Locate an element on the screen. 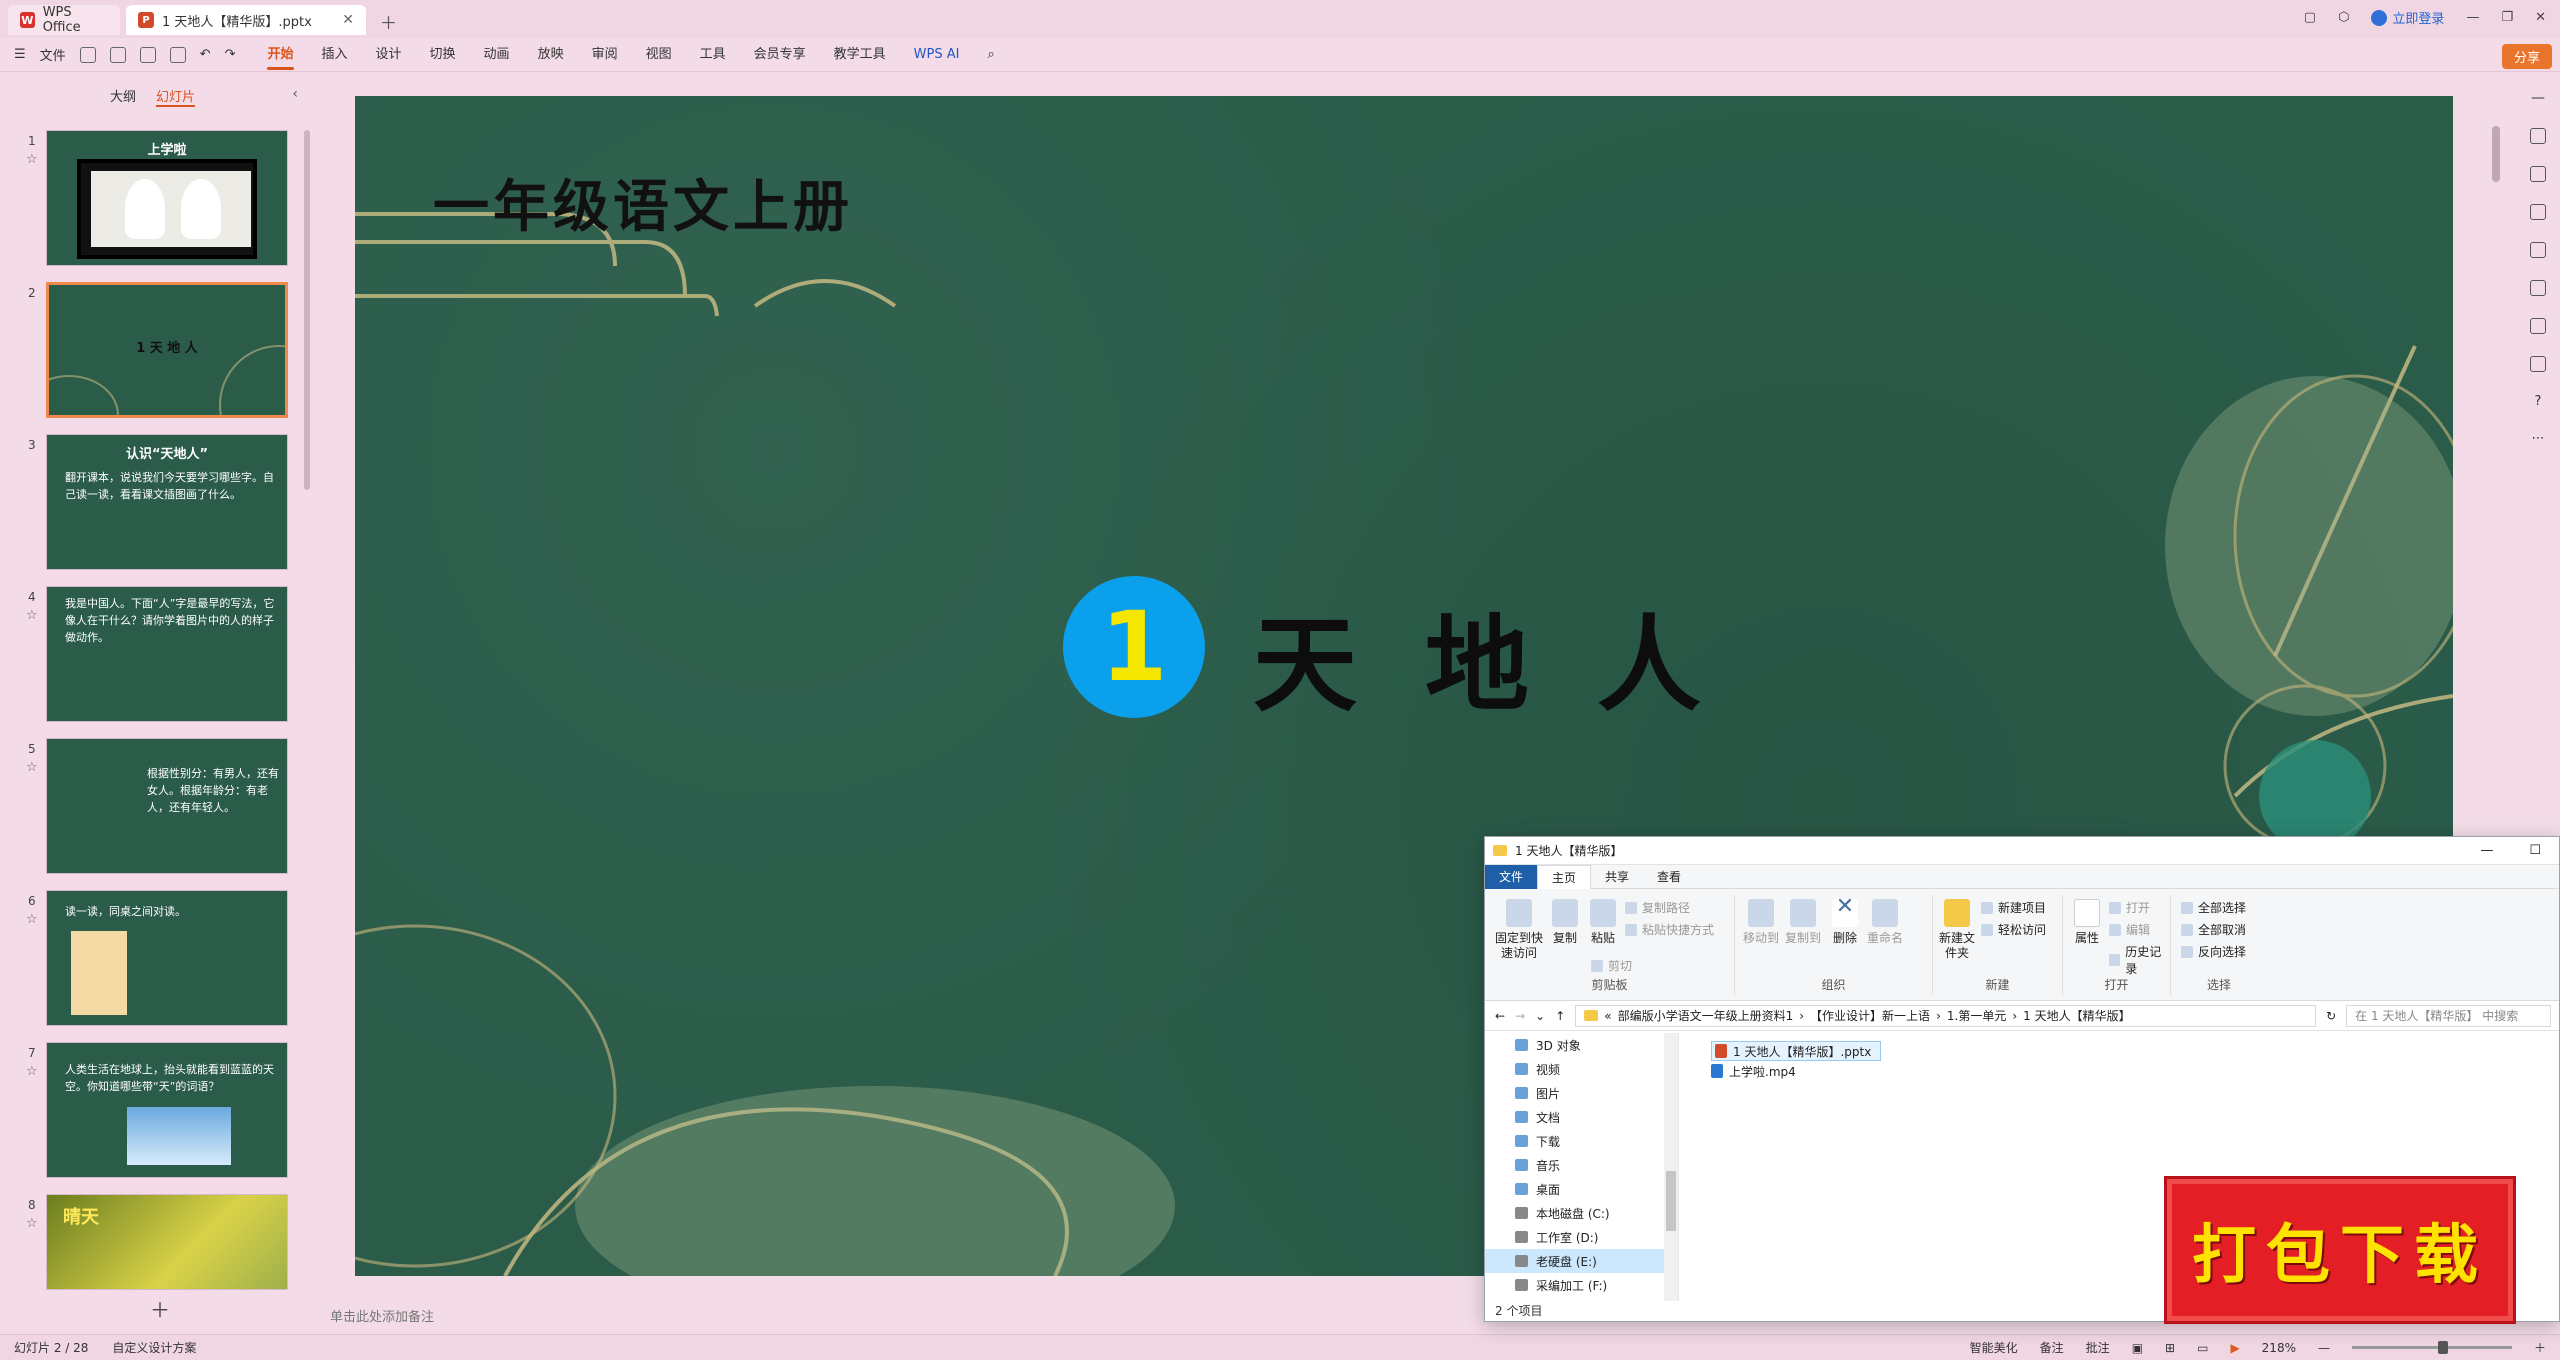 The image size is (2560, 1360). file-item-mp4: 上学啦.mp4 is located at coordinates (1796, 1071).